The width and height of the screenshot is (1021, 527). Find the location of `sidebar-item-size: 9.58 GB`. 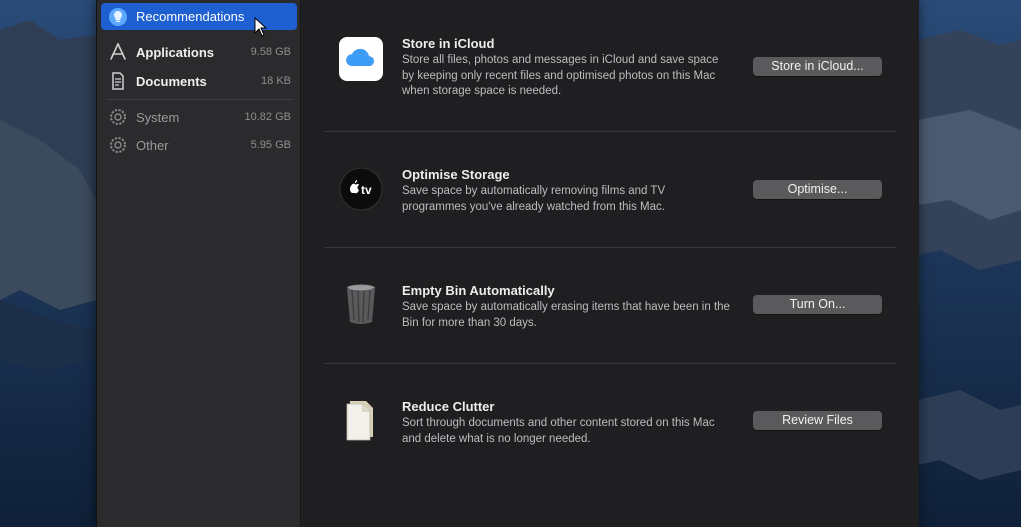

sidebar-item-size: 9.58 GB is located at coordinates (270, 52).